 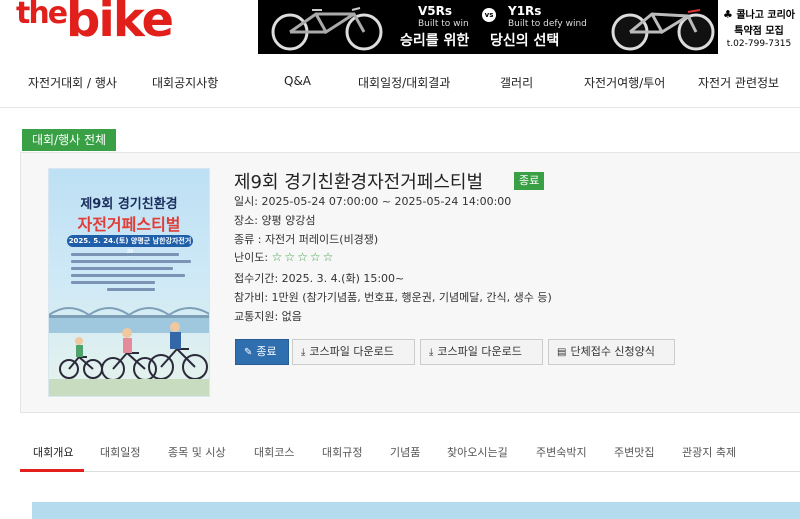 I want to click on difficulty-label: 난이도:, so click(x=251, y=257).